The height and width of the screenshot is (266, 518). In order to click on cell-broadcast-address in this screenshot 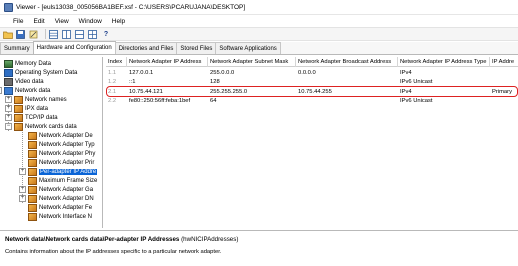, I will do `click(347, 81)`.